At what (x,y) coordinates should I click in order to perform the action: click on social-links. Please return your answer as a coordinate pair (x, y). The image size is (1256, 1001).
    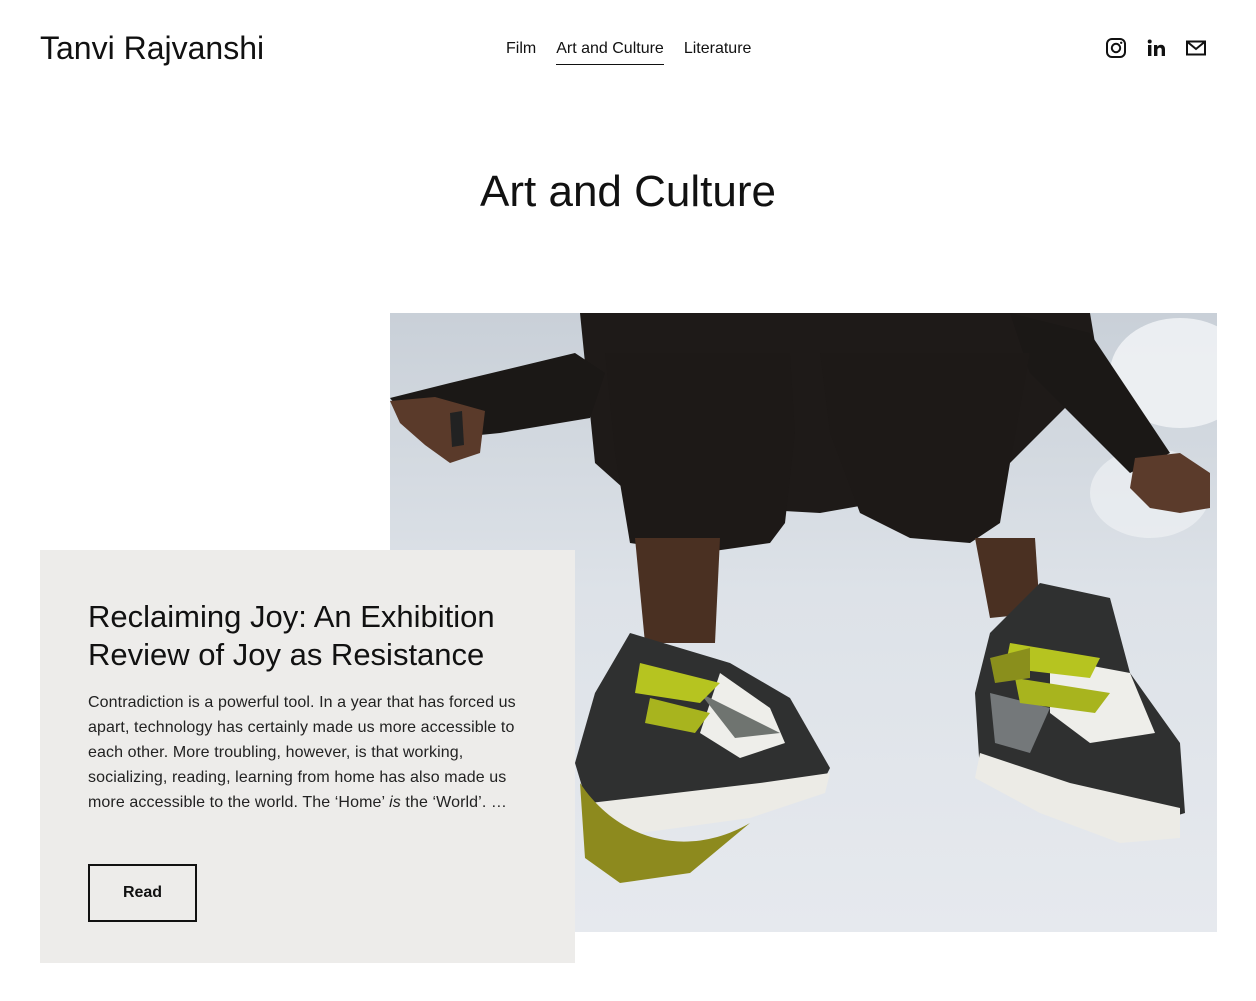
    Looking at the image, I should click on (1156, 48).